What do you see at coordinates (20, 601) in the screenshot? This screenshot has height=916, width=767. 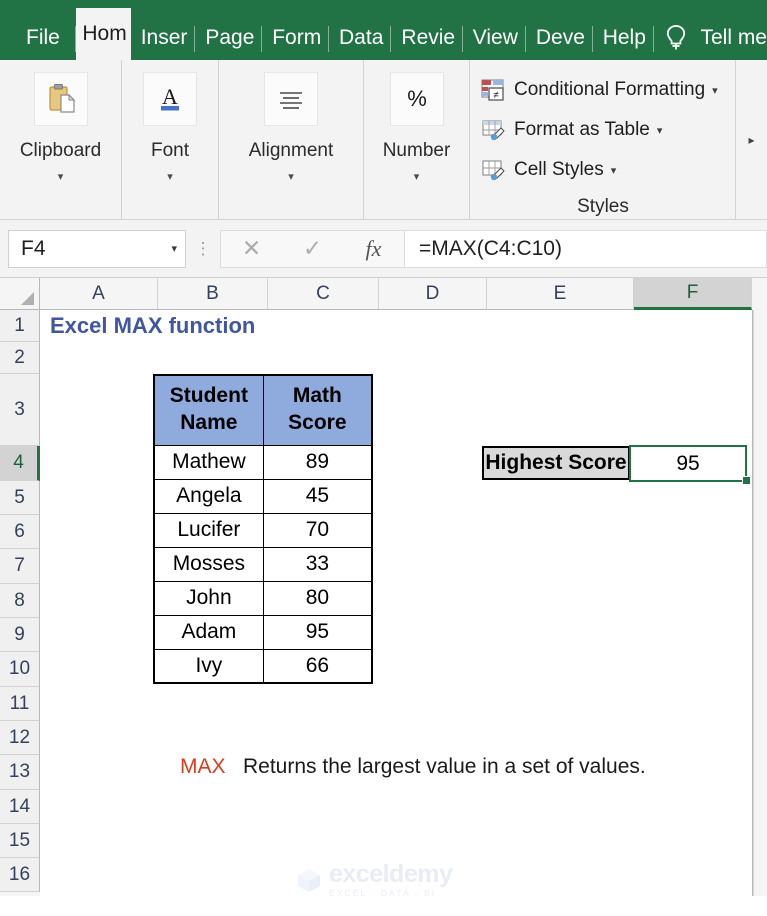 I see `row-header-8: 8` at bounding box center [20, 601].